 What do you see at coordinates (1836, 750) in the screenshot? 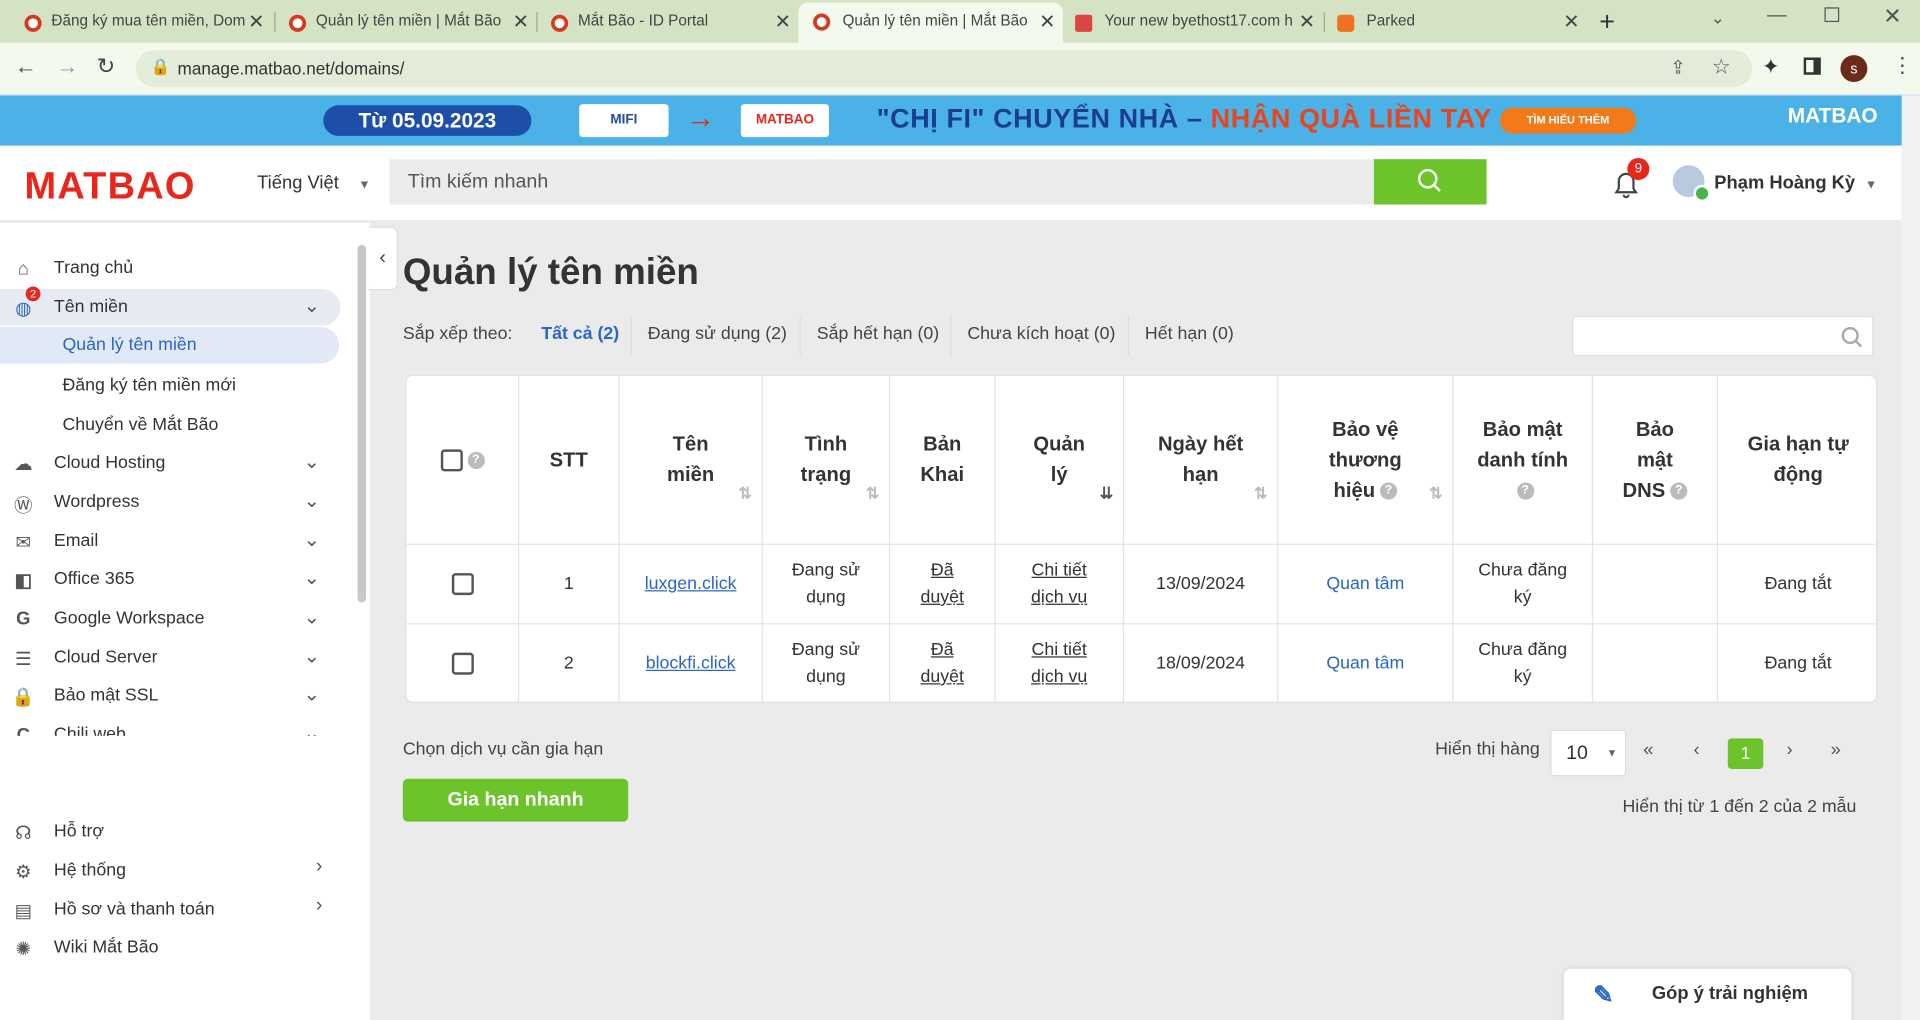
I see `last-page-icon: »` at bounding box center [1836, 750].